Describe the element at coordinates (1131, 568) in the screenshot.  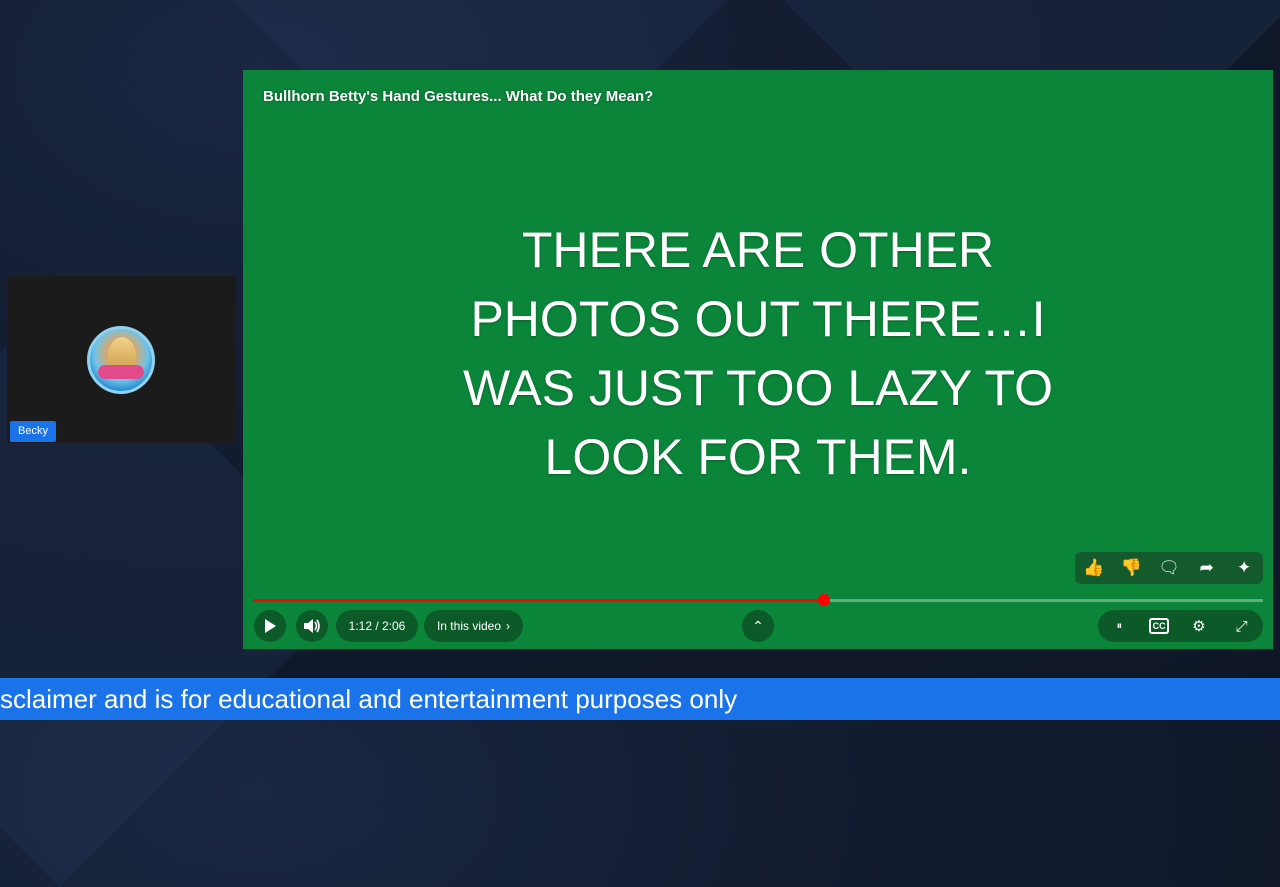
I see `thumbs-down-icon: 👎` at that location.